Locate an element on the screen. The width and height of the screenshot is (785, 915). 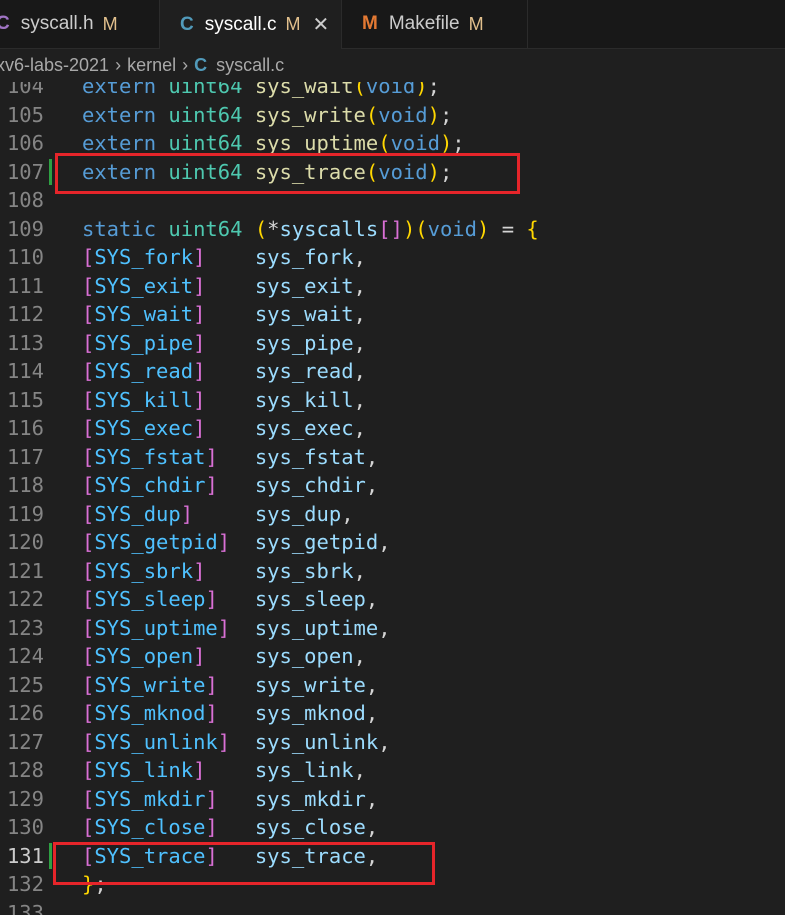
line-number: 113 is located at coordinates (25, 342).